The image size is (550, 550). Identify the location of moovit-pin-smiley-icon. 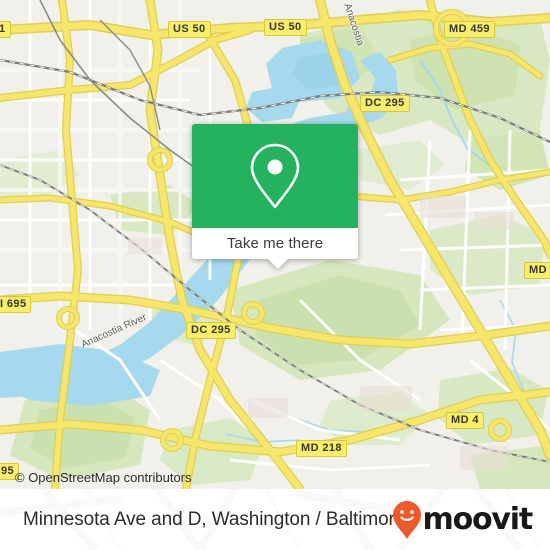
(407, 520).